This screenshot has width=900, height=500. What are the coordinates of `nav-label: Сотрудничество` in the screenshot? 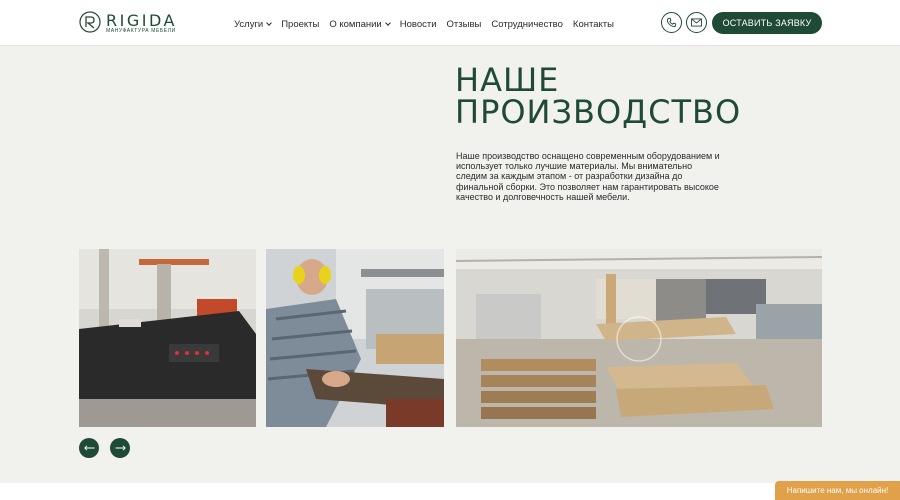 It's located at (527, 24).